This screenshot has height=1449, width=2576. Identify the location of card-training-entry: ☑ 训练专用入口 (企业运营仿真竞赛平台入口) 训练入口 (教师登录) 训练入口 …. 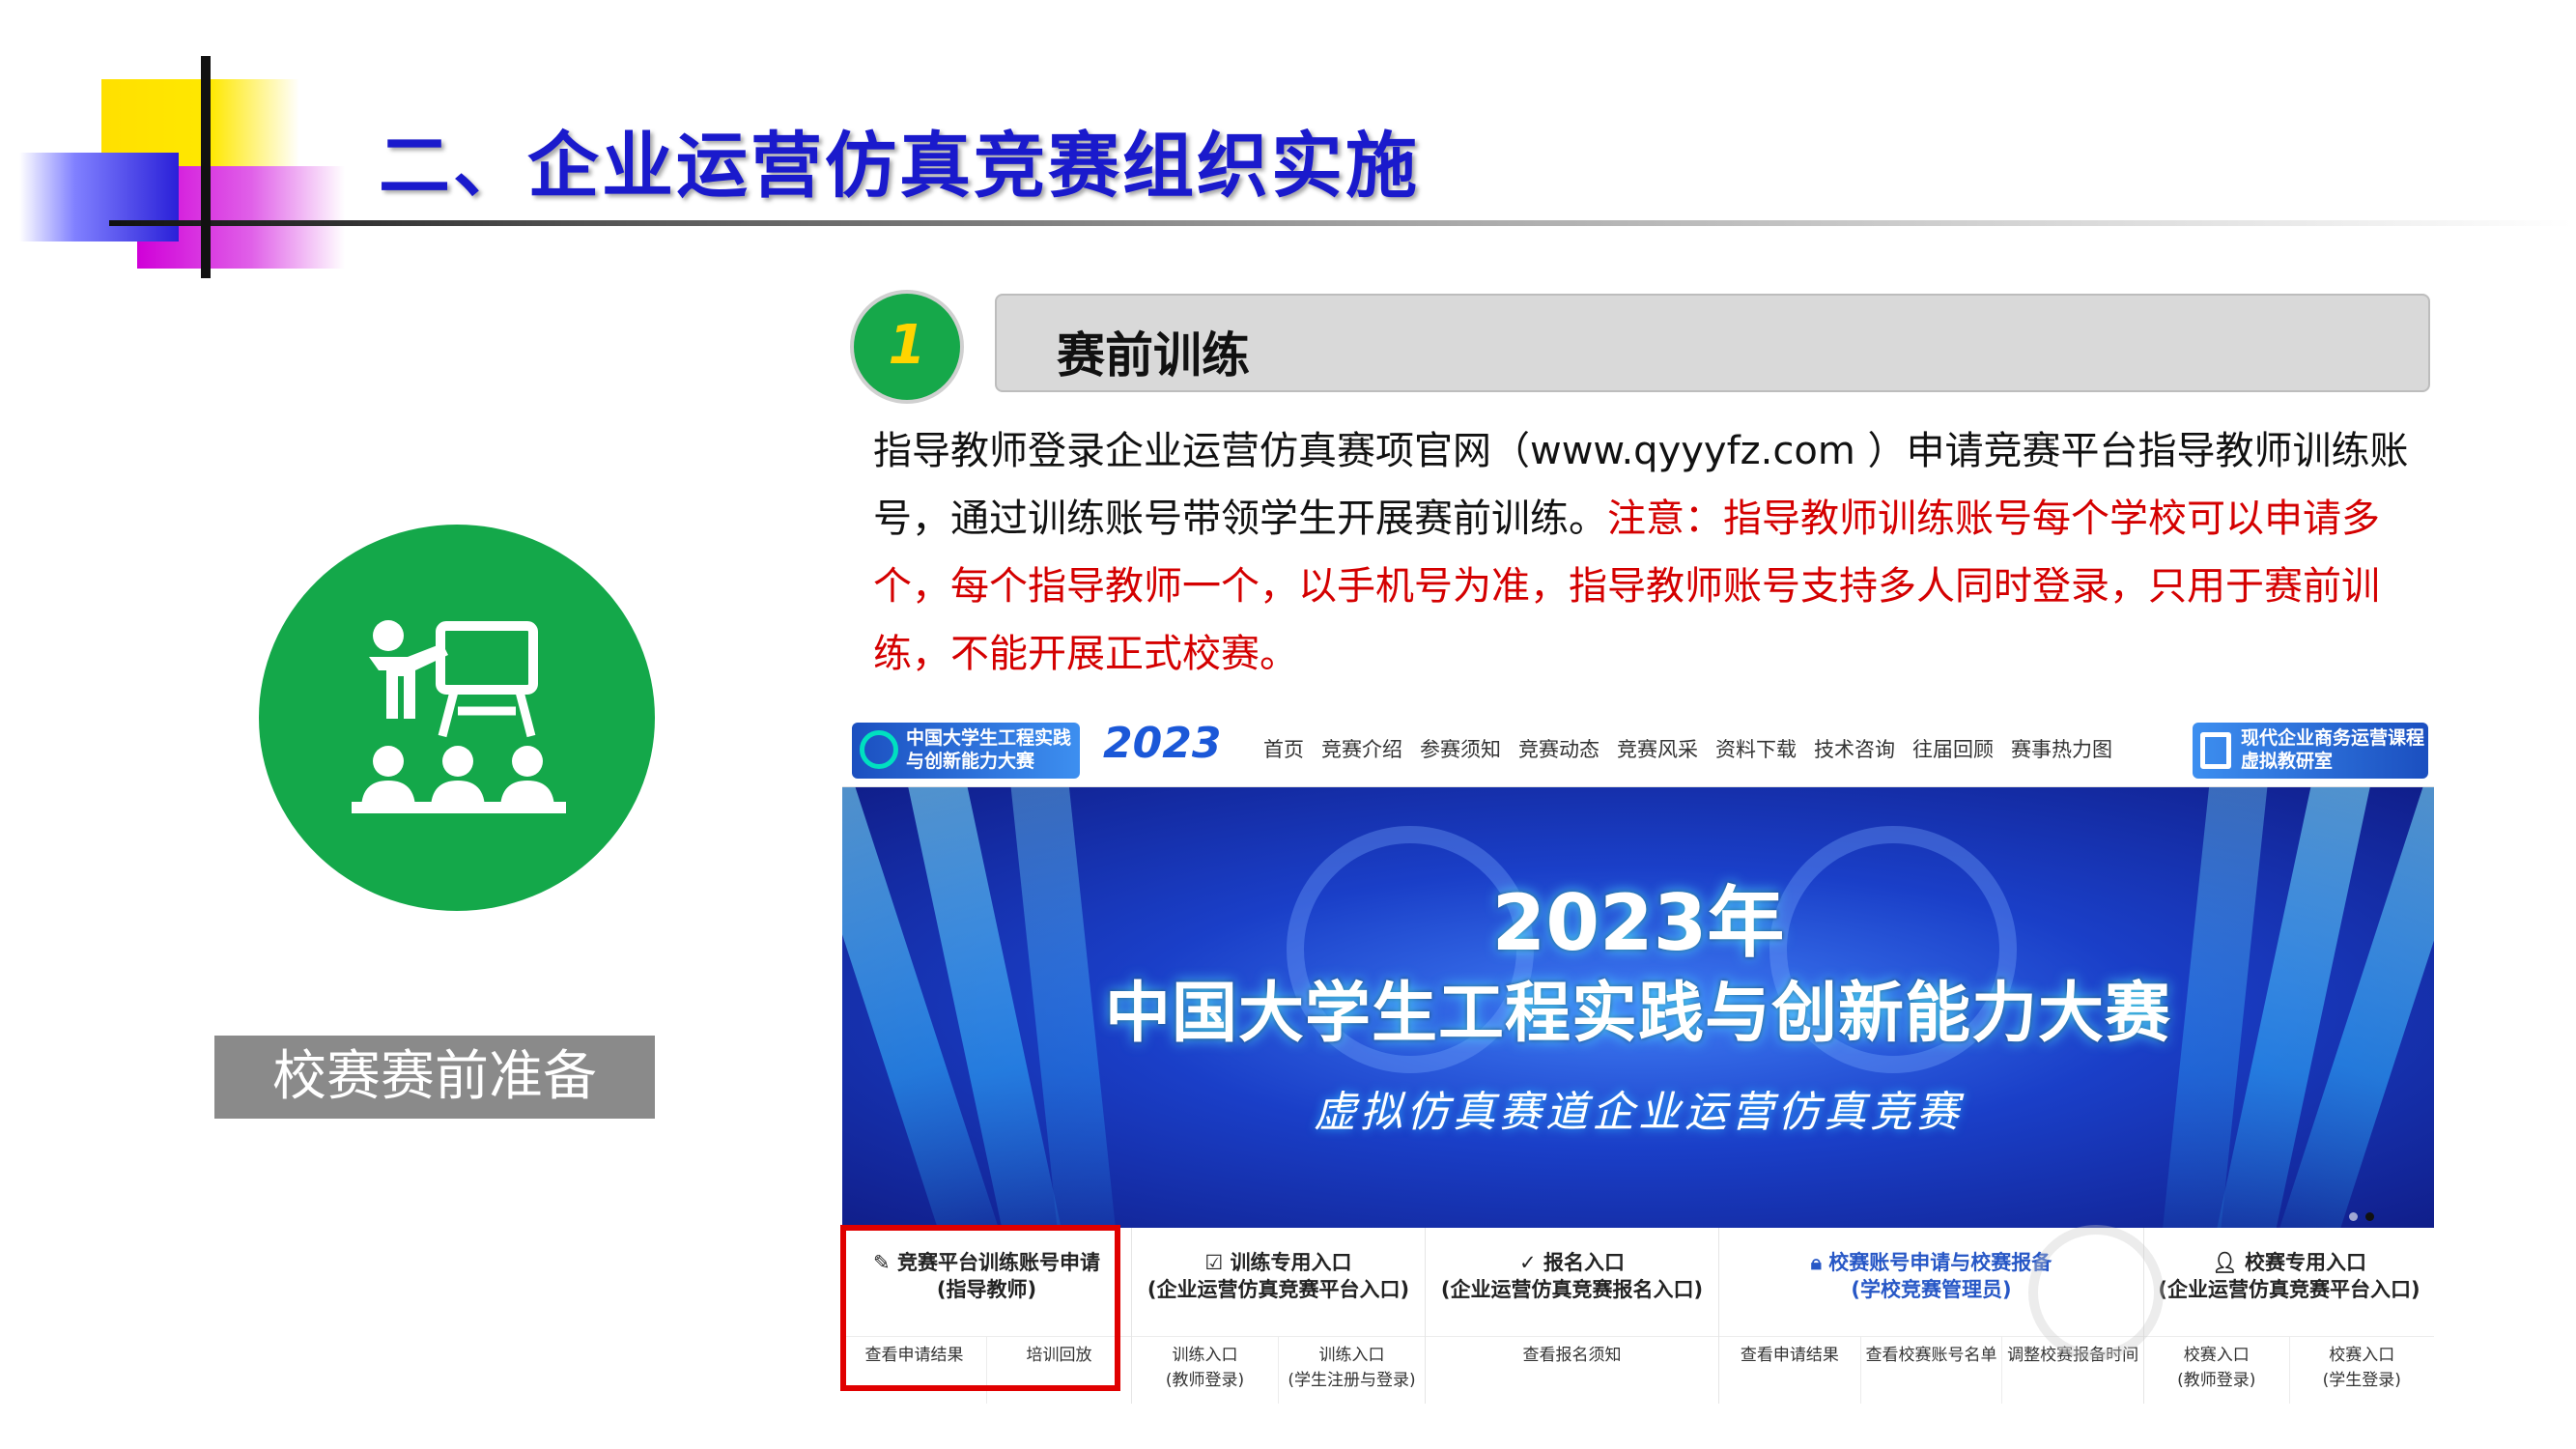
(1279, 1316).